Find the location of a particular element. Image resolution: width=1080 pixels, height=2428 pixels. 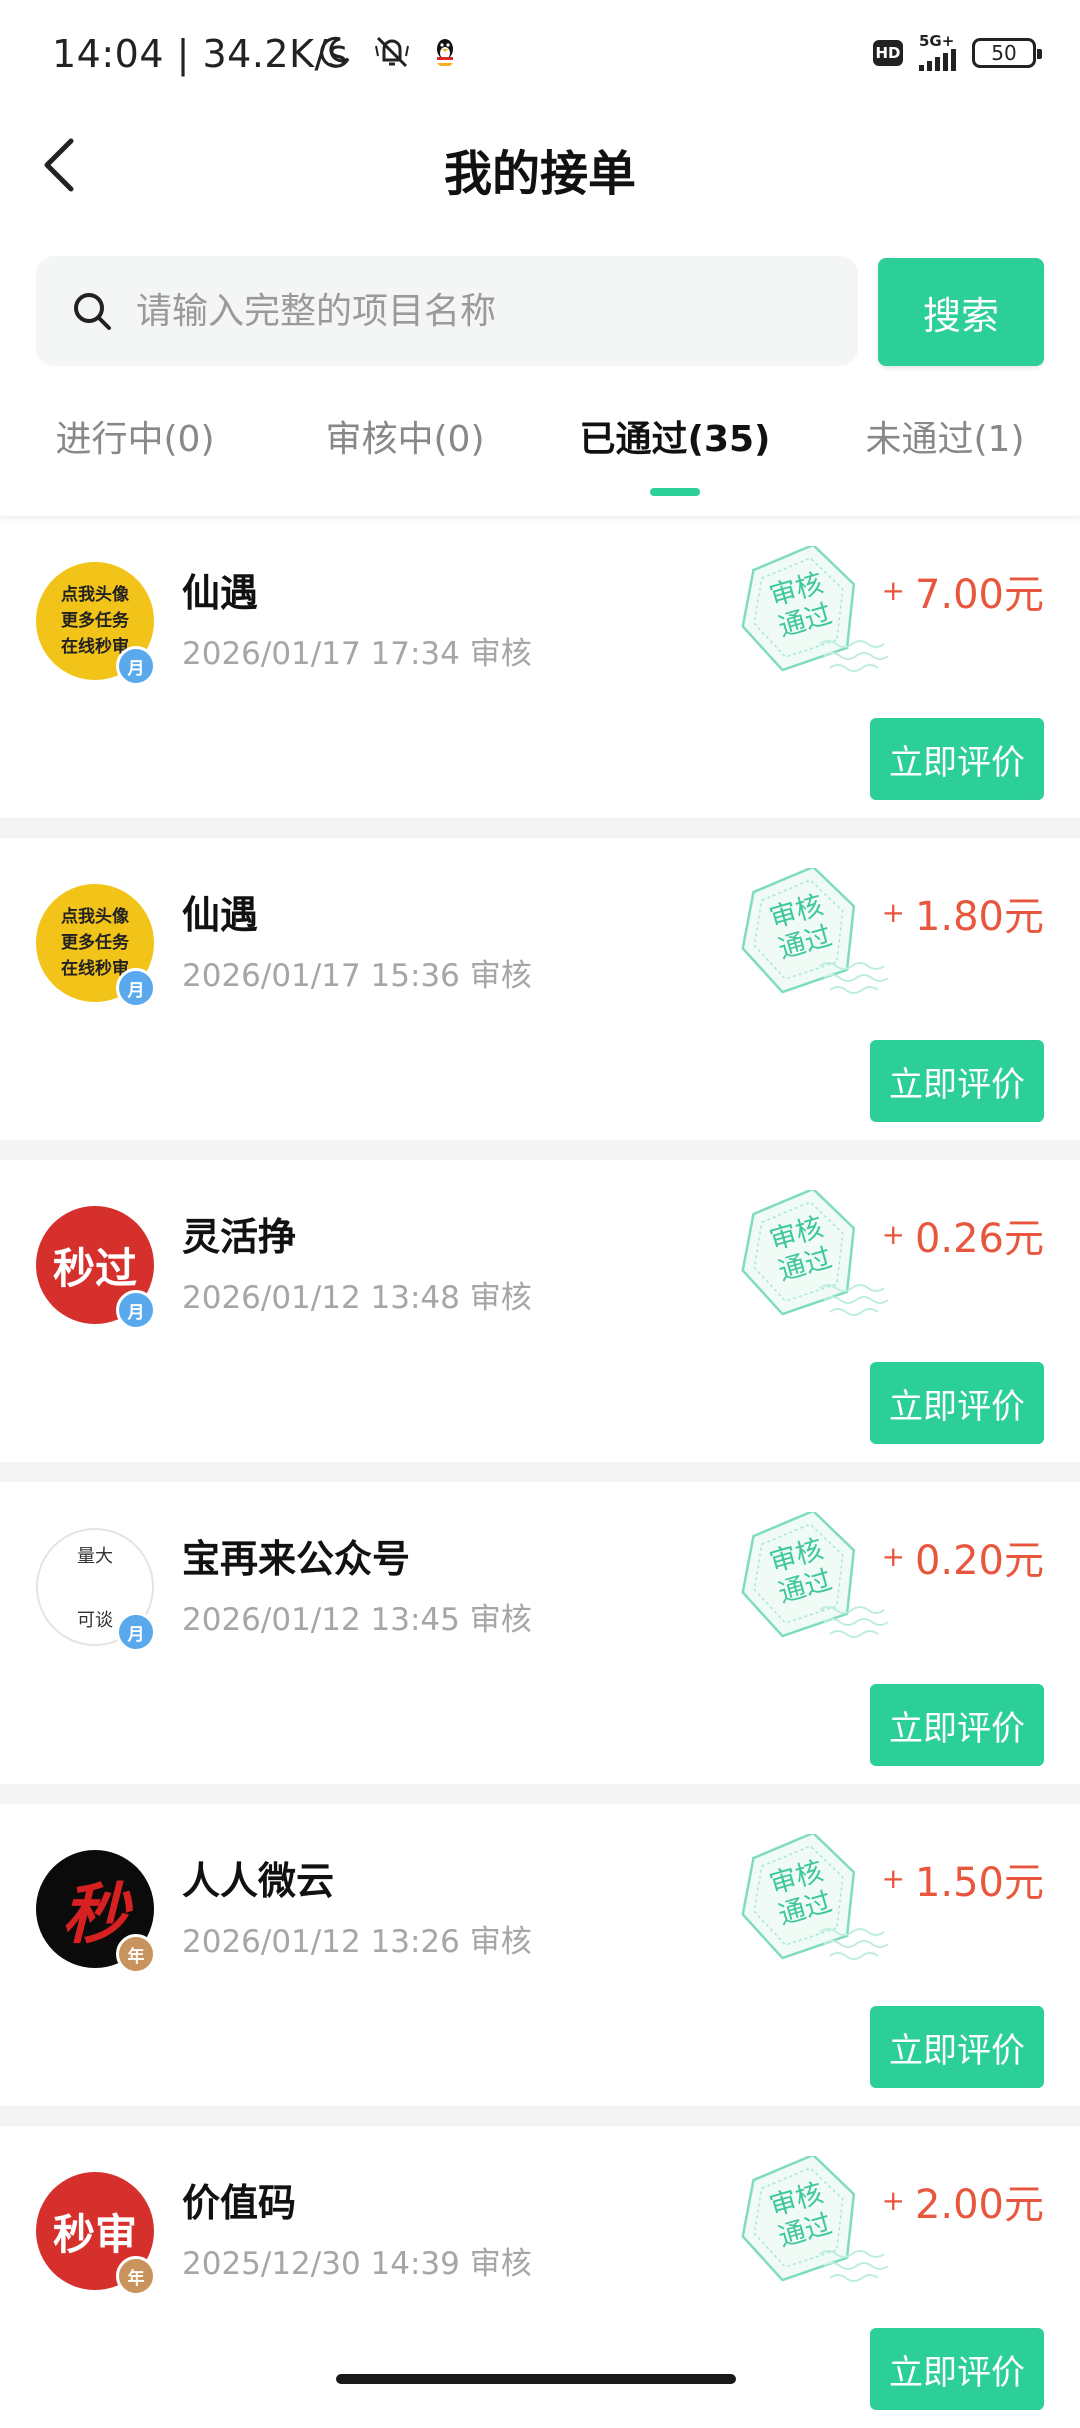

tab-approved: 已通过(35) is located at coordinates (675, 436).